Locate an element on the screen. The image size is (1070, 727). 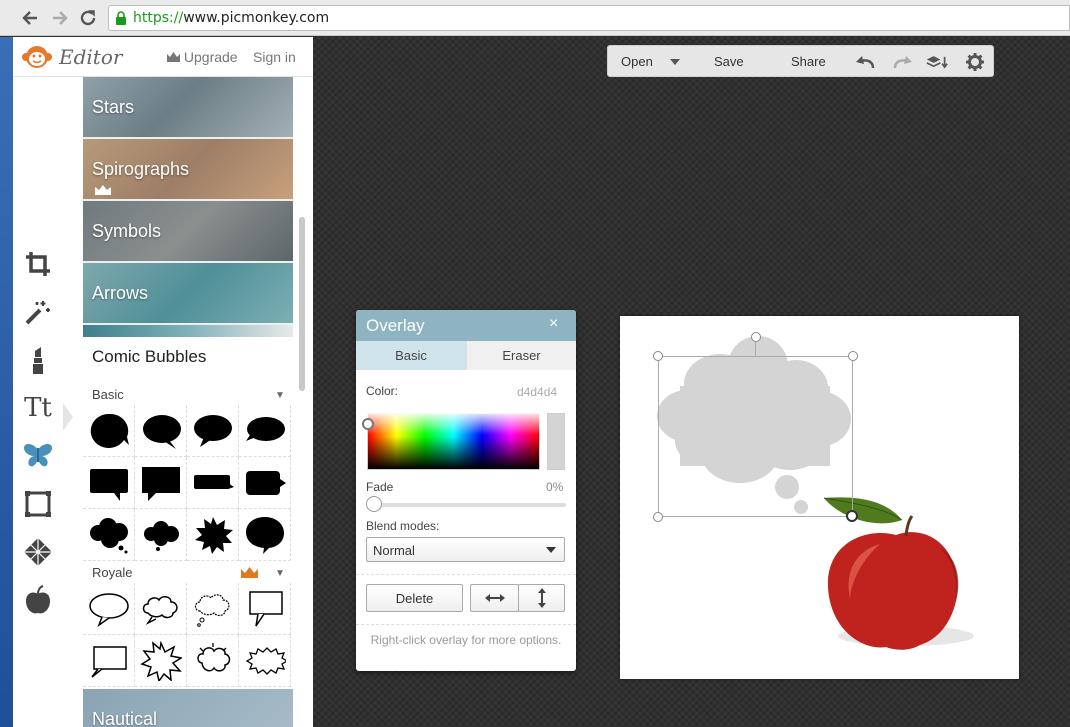
address-bar: https://www.picmonkey.com is located at coordinates (589, 18).